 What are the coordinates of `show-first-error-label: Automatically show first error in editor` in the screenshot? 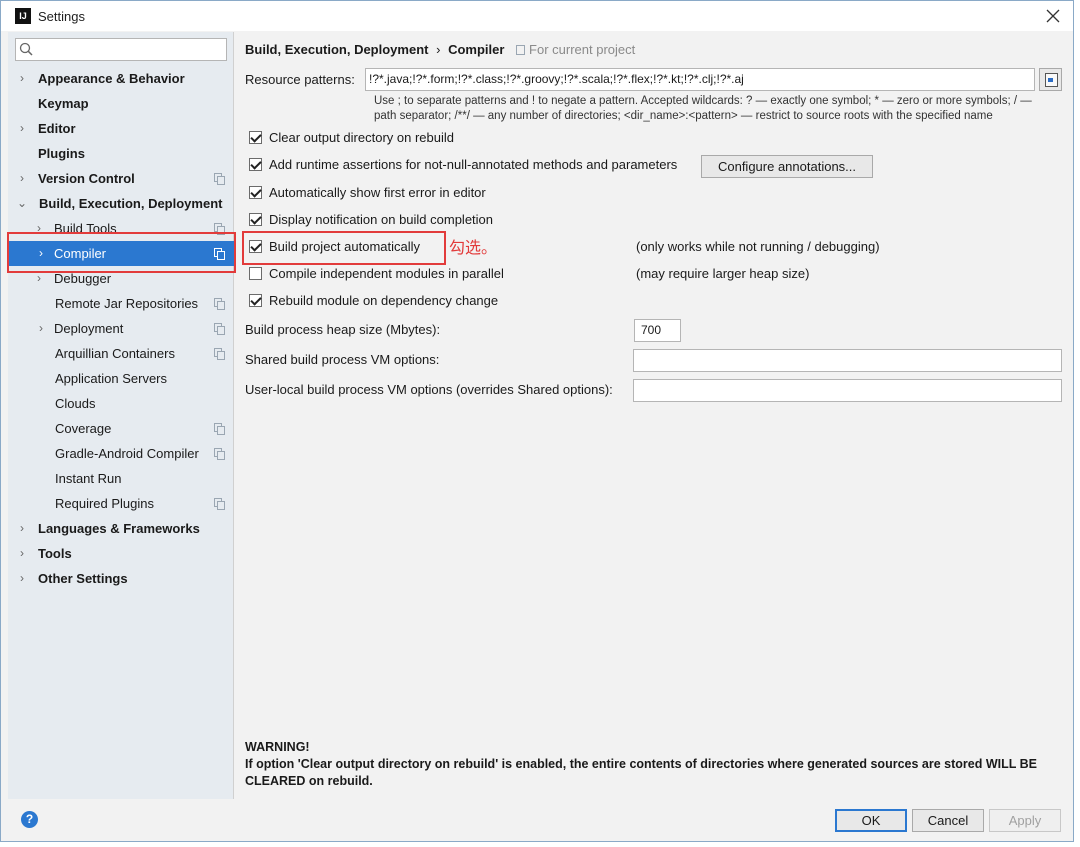 It's located at (377, 192).